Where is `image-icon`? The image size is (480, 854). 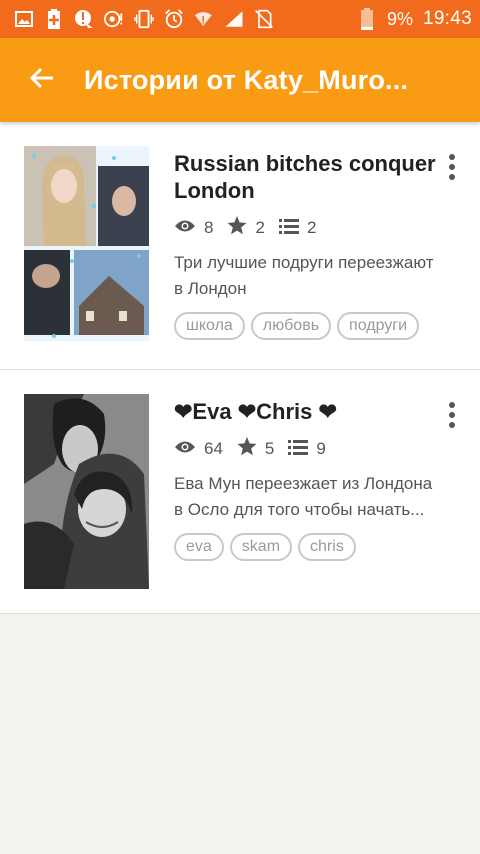 image-icon is located at coordinates (24, 19).